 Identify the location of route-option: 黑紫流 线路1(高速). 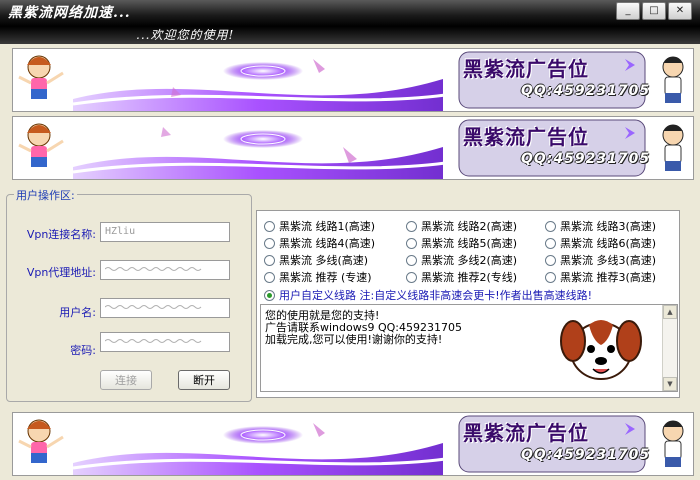
(319, 226).